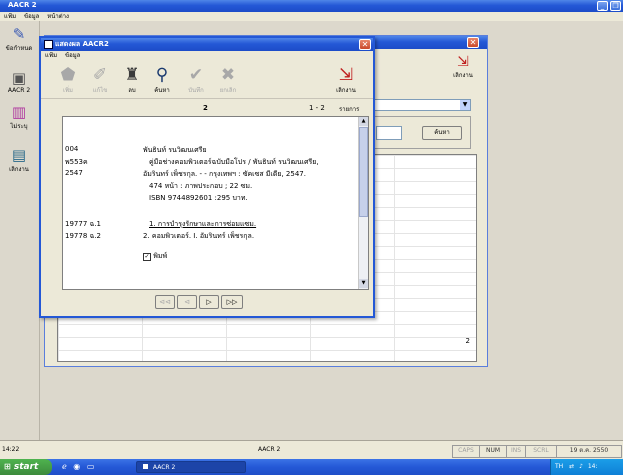 The width and height of the screenshot is (623, 475). What do you see at coordinates (82, 44) in the screenshot?
I see `dialog-title: แสดงผล AACR2` at bounding box center [82, 44].